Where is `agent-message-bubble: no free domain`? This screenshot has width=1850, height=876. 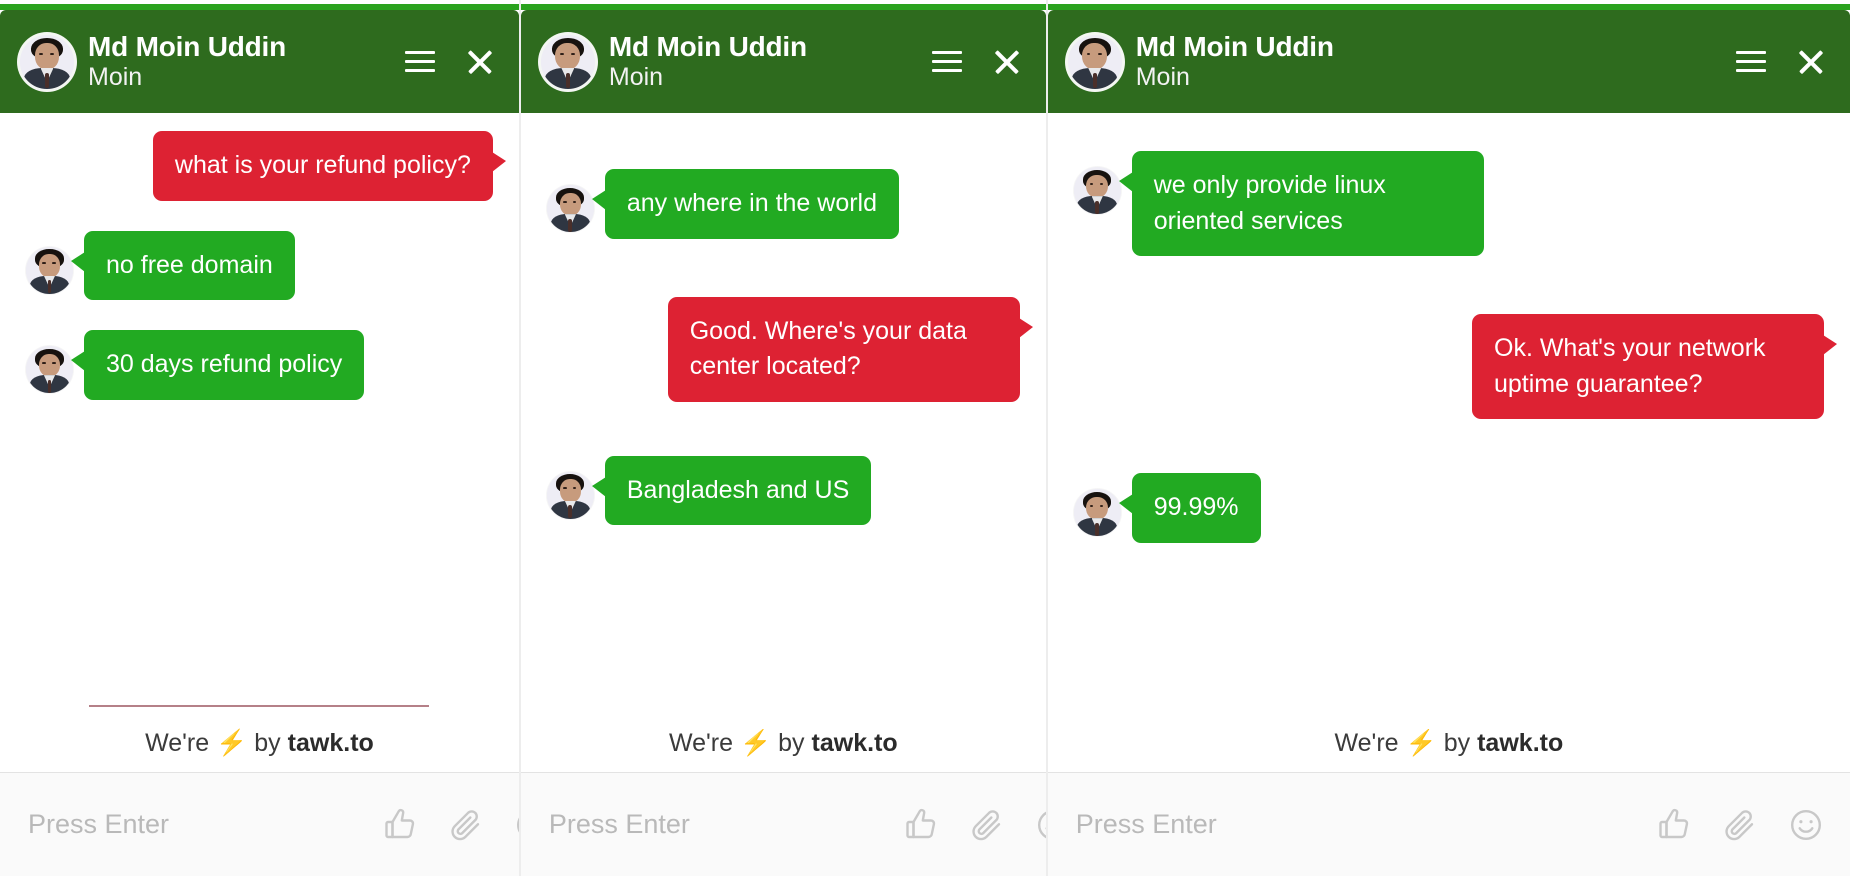 agent-message-bubble: no free domain is located at coordinates (183, 265).